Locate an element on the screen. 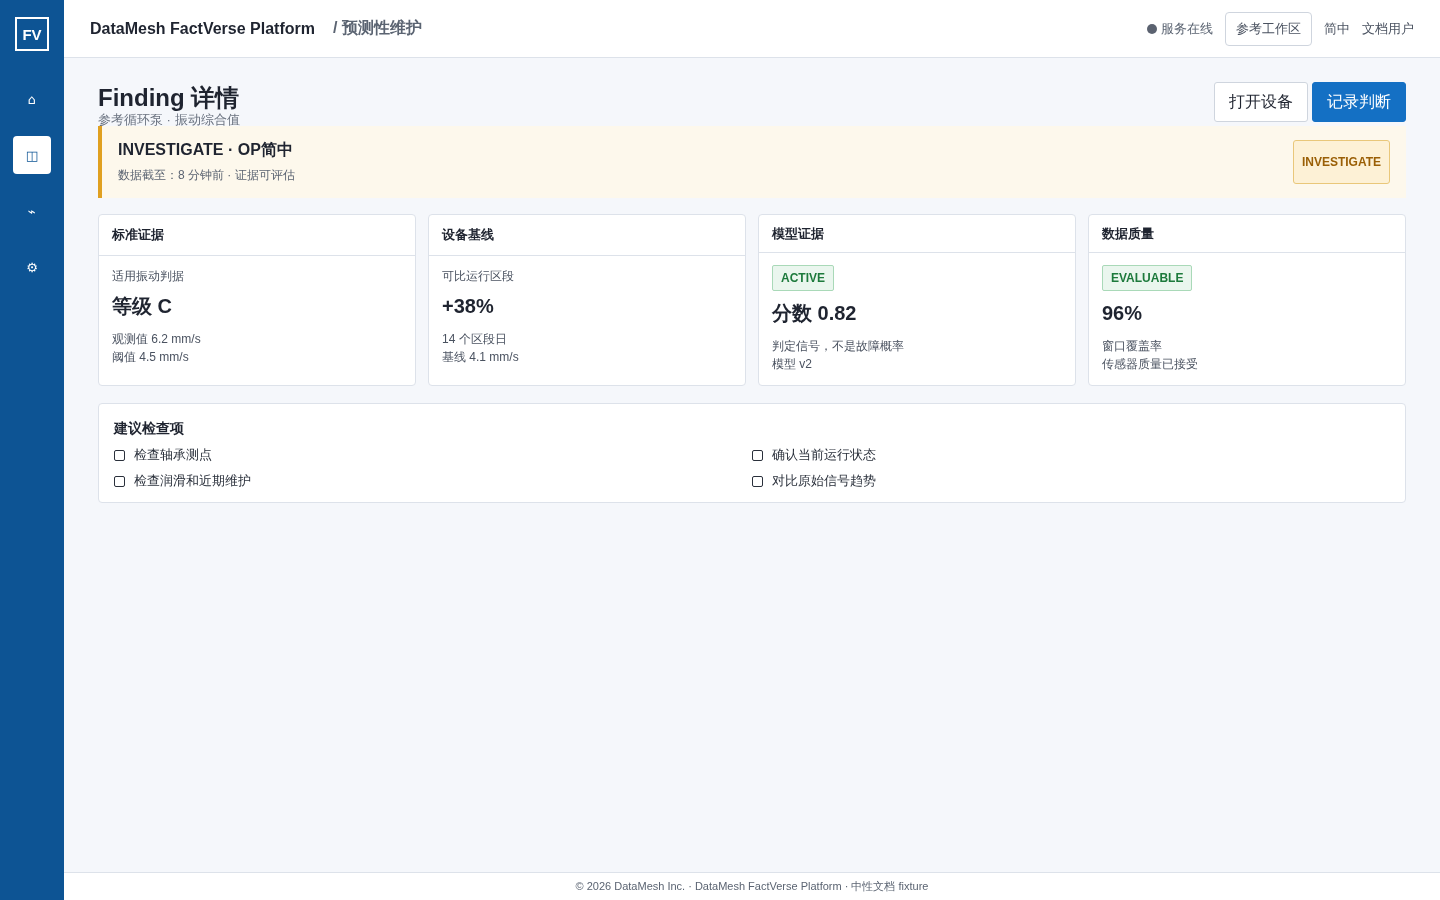  record-button: 记录判断 is located at coordinates (1359, 102).